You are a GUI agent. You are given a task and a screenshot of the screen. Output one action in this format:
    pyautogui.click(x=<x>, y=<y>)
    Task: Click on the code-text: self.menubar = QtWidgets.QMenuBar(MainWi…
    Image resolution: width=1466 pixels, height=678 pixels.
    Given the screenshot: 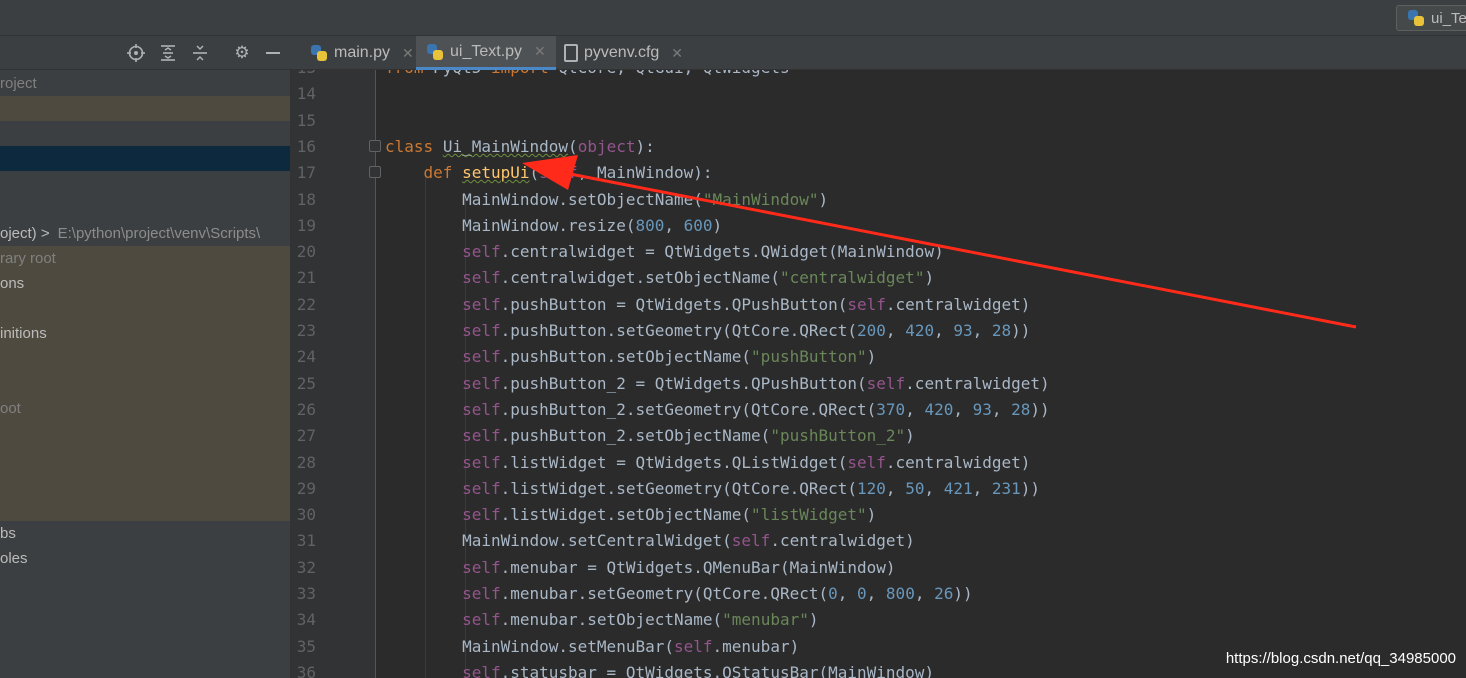 What is the action you would take?
    pyautogui.click(x=679, y=567)
    